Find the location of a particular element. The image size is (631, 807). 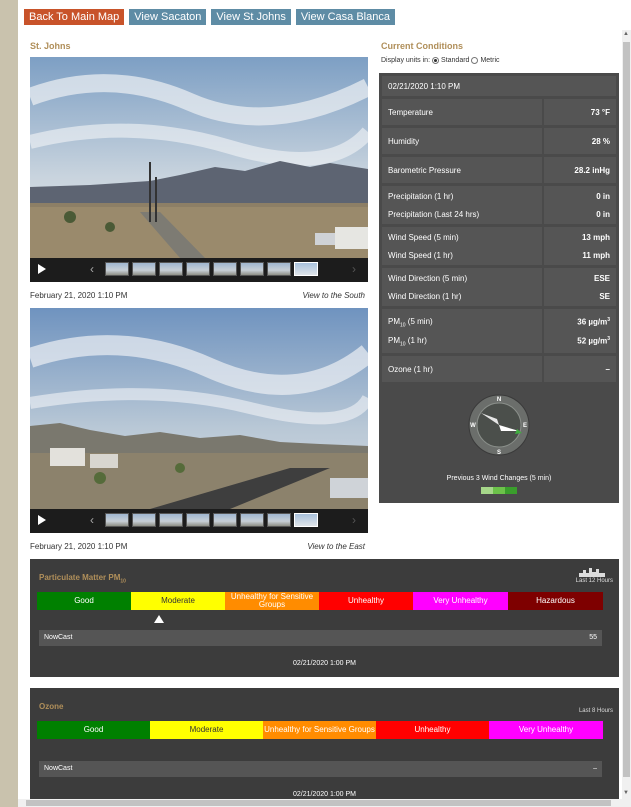

camera-east-view: View to the East is located at coordinates (336, 546).